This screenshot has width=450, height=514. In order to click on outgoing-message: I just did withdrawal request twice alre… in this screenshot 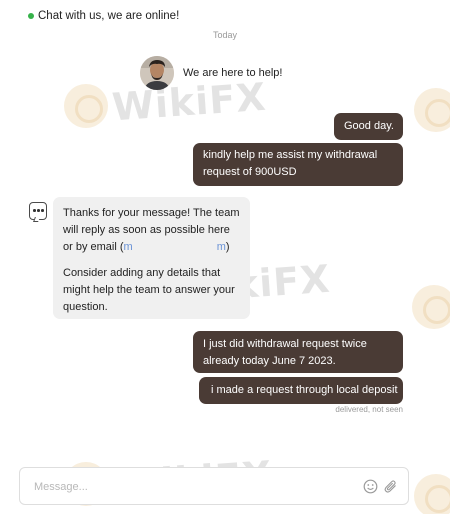, I will do `click(298, 352)`.